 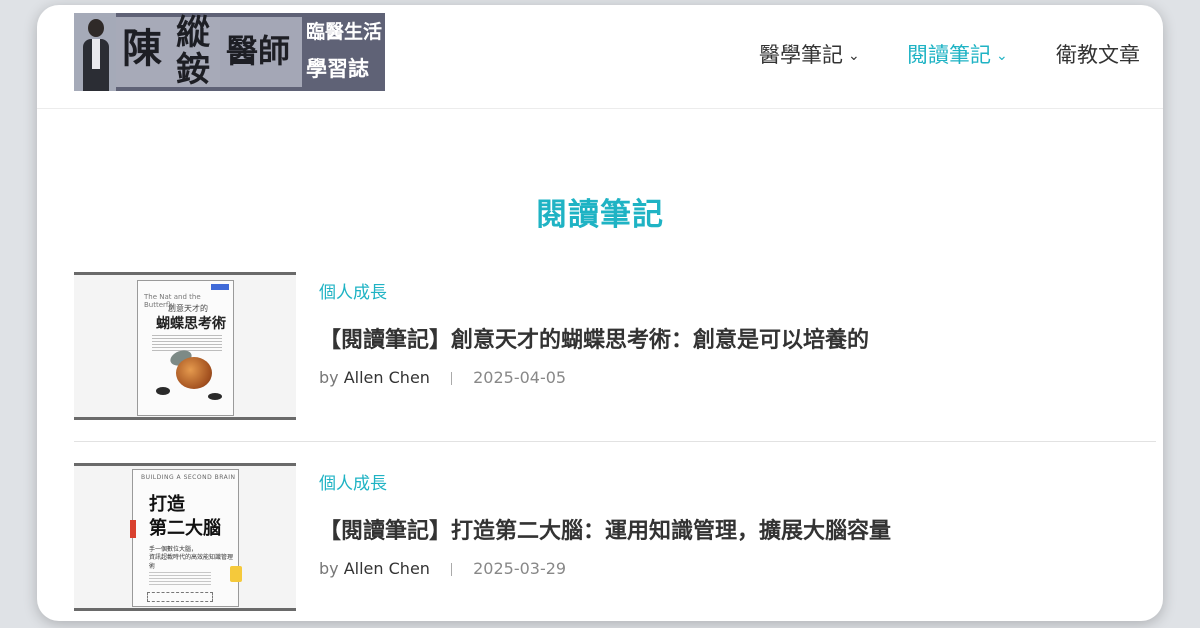 What do you see at coordinates (167, 504) in the screenshot?
I see `book-title-line-1: 打造` at bounding box center [167, 504].